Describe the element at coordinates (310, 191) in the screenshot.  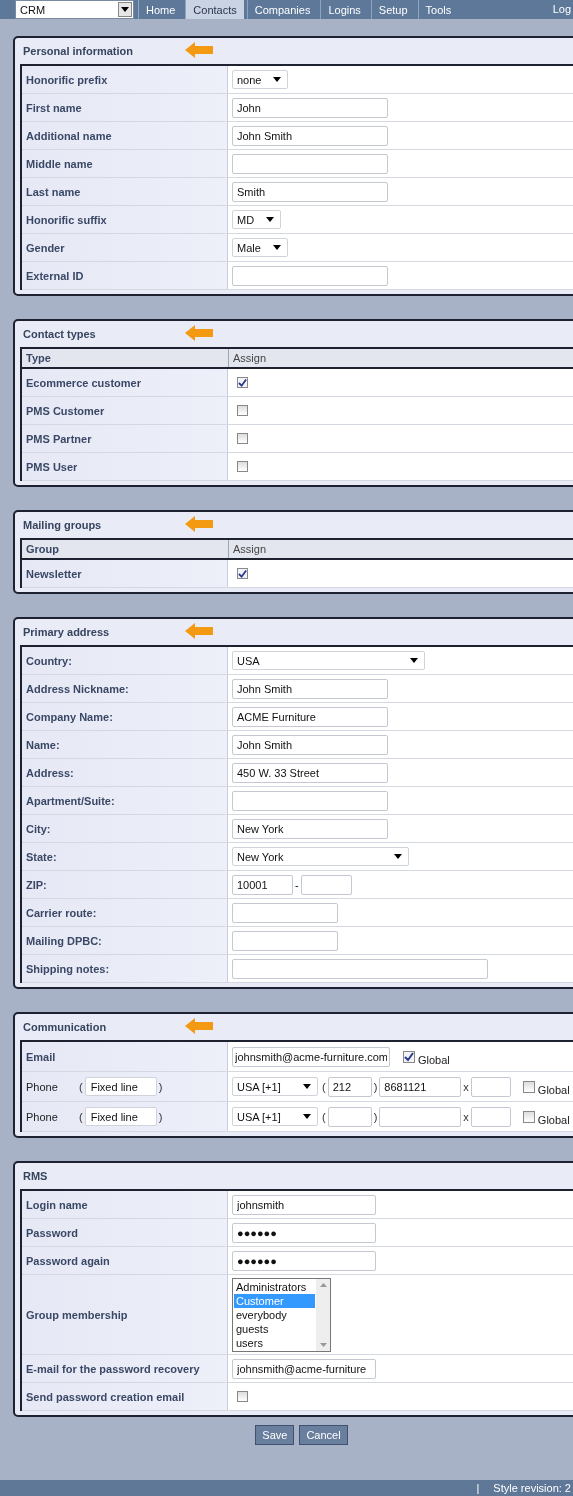
I see `input-field: Smith` at that location.